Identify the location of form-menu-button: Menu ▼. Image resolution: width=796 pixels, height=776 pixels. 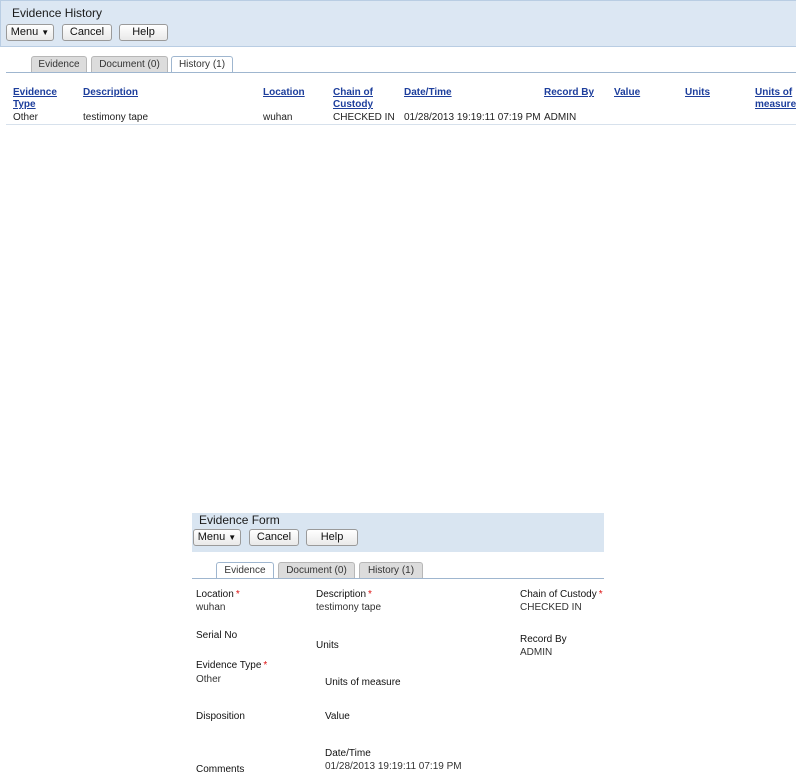
(217, 537).